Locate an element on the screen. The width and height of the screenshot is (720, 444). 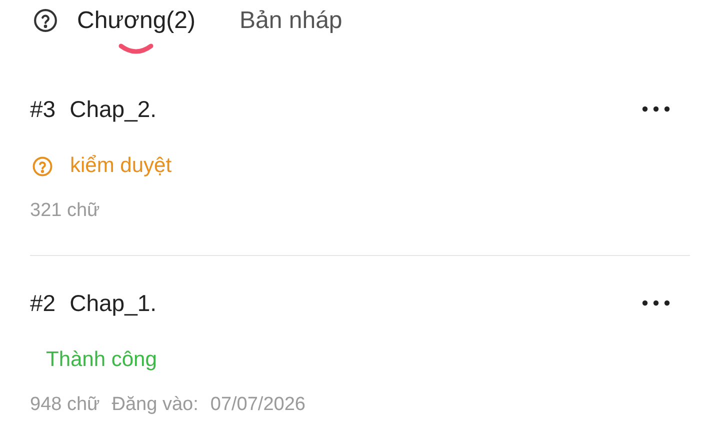
tab: Bản nháp is located at coordinates (291, 31).